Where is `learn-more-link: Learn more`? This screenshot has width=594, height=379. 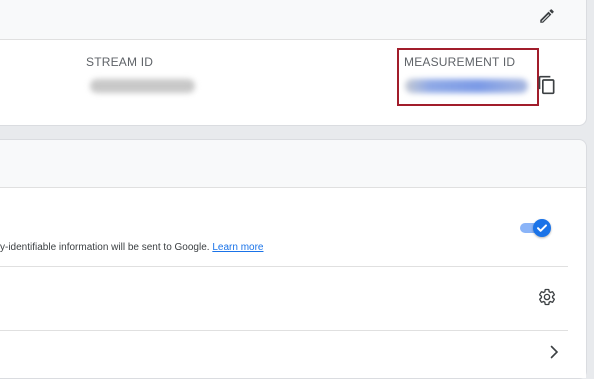
learn-more-link: Learn more is located at coordinates (237, 247).